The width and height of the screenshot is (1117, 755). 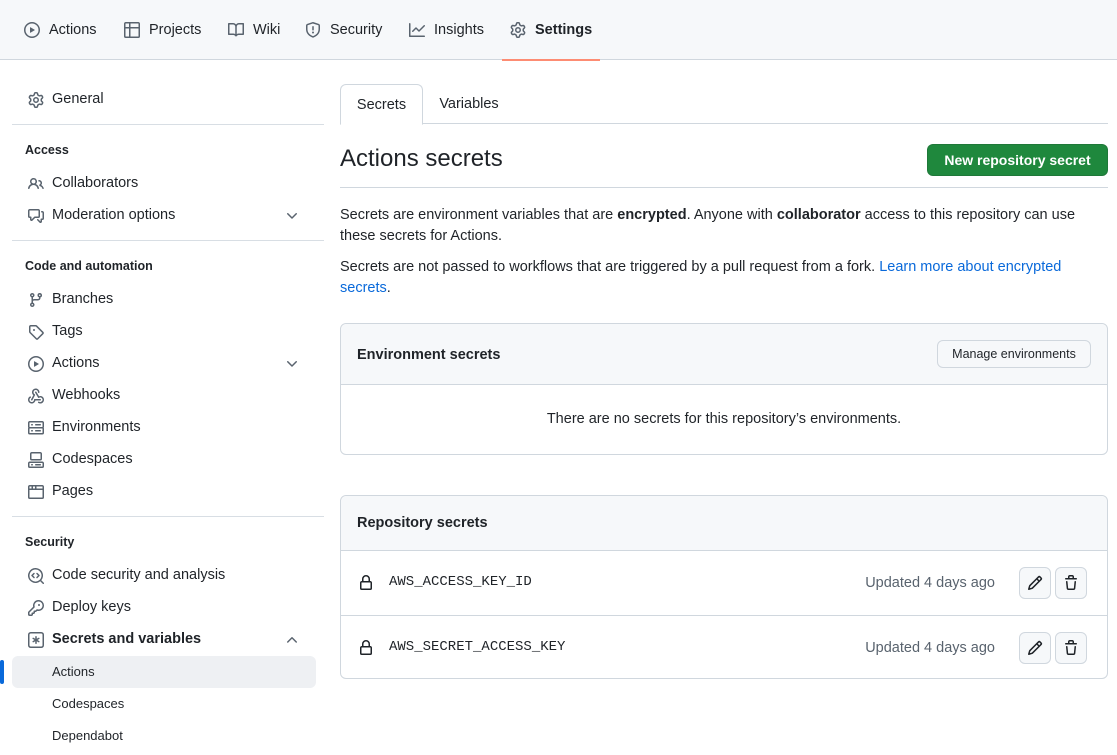 What do you see at coordinates (36, 396) in the screenshot?
I see `webhook-icon` at bounding box center [36, 396].